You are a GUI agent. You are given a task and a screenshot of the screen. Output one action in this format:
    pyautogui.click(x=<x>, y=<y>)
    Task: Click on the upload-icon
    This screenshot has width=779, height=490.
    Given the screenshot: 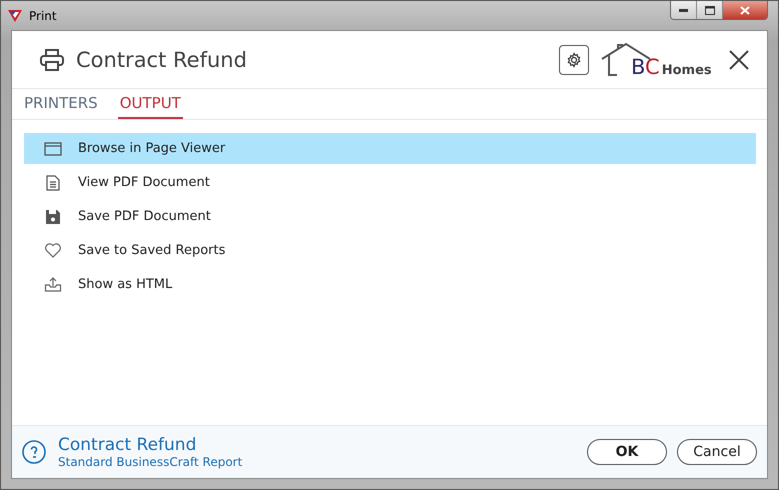 What is the action you would take?
    pyautogui.click(x=53, y=284)
    